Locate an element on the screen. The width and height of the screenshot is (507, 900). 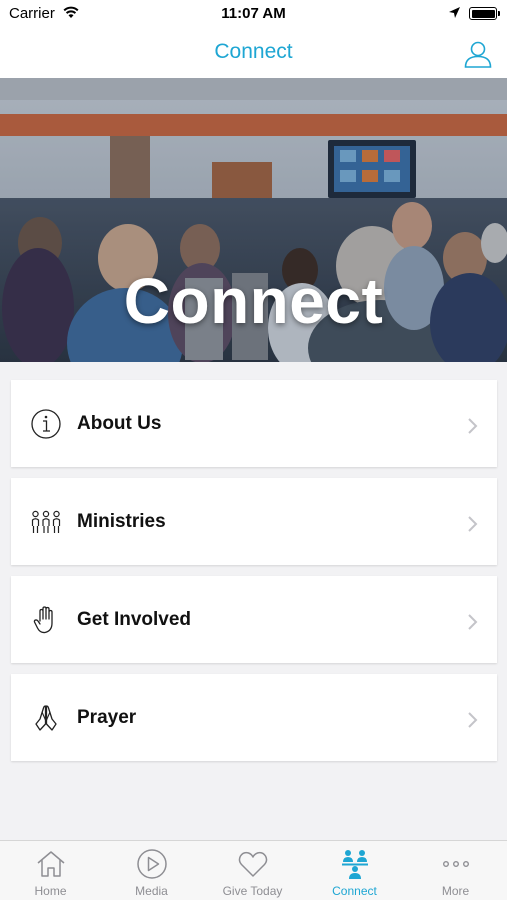
person-icon is located at coordinates (478, 54).